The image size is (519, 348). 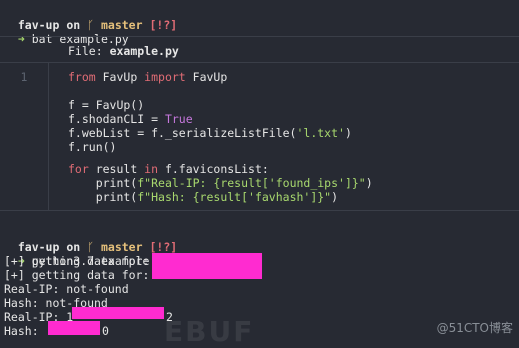 What do you see at coordinates (77, 261) in the screenshot?
I see `output-line-1: [+] getting data for:` at bounding box center [77, 261].